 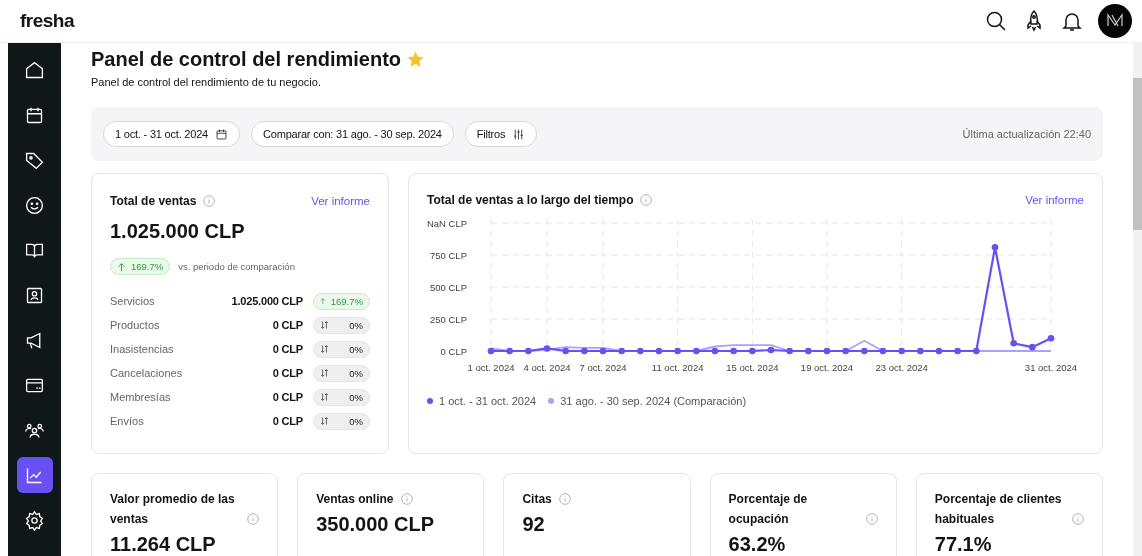 What do you see at coordinates (267, 301) in the screenshot?
I see `row-value: 1.025.000 CLP` at bounding box center [267, 301].